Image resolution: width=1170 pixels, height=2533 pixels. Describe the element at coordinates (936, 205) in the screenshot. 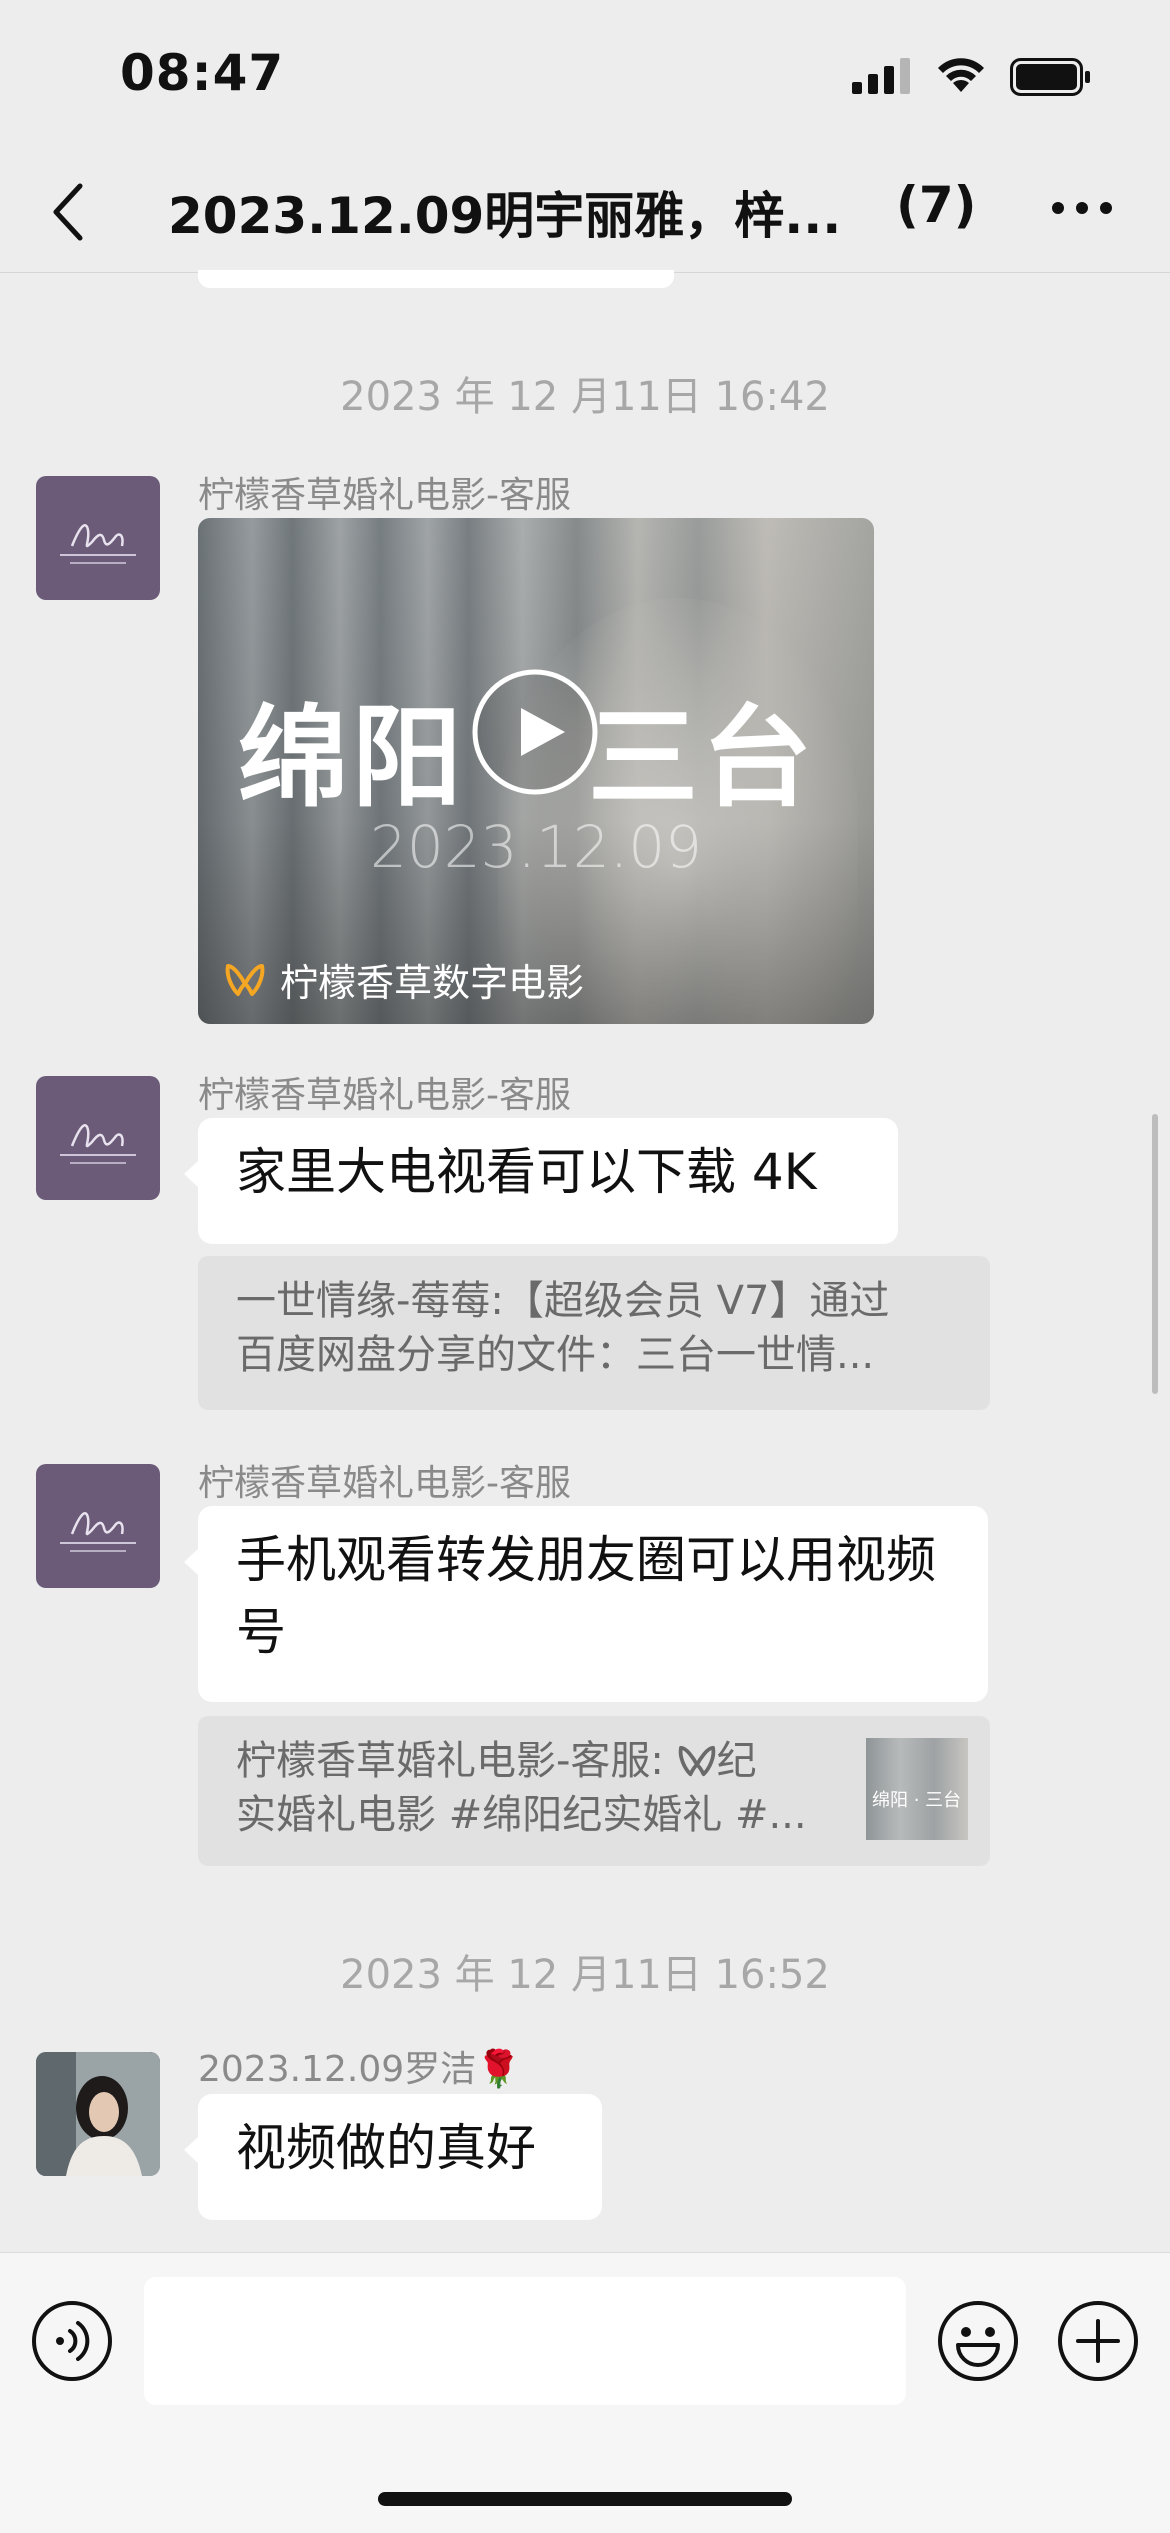

I see `member-count: (7)` at that location.